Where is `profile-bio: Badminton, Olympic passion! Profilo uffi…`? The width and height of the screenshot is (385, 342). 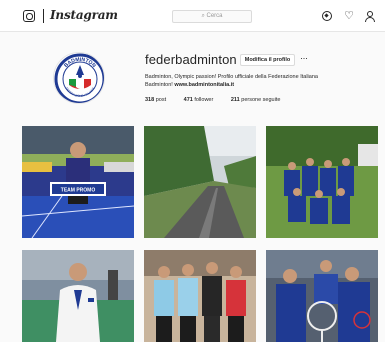 profile-bio: Badminton, Olympic passion! Profilo uffi… is located at coordinates (245, 81).